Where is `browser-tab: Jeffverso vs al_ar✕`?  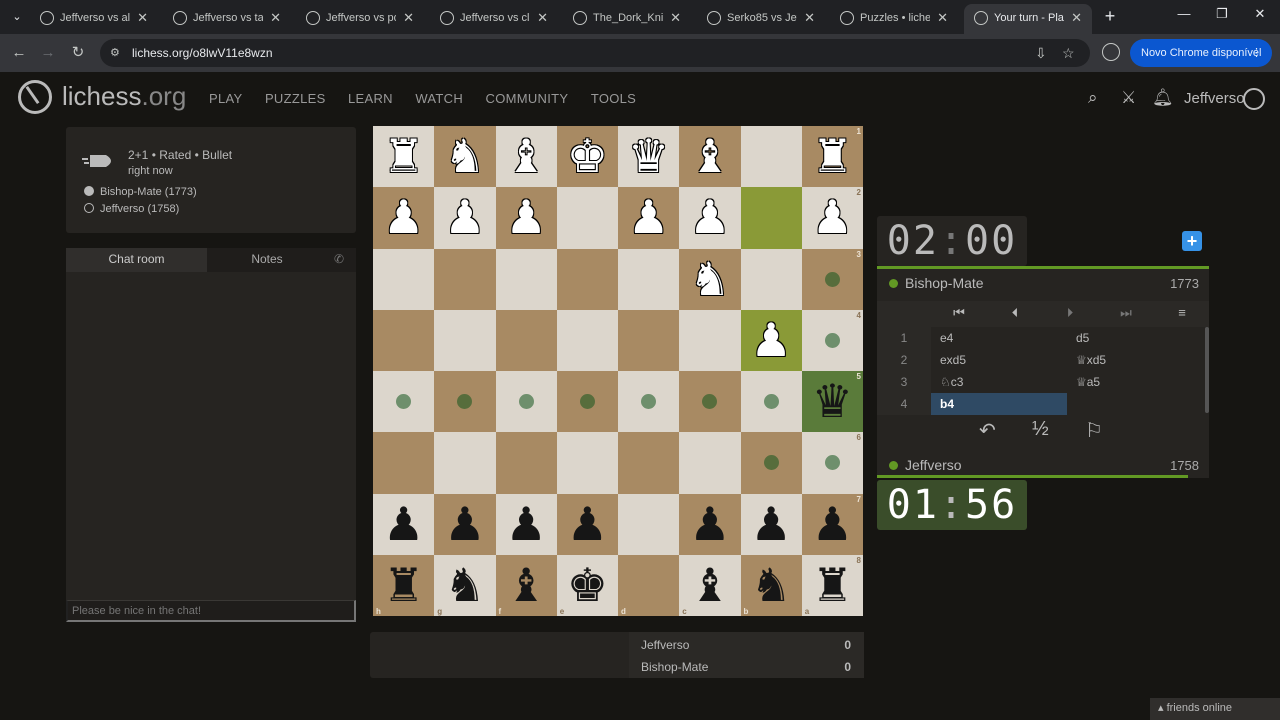 browser-tab: Jeffverso vs al_ar✕ is located at coordinates (94, 18).